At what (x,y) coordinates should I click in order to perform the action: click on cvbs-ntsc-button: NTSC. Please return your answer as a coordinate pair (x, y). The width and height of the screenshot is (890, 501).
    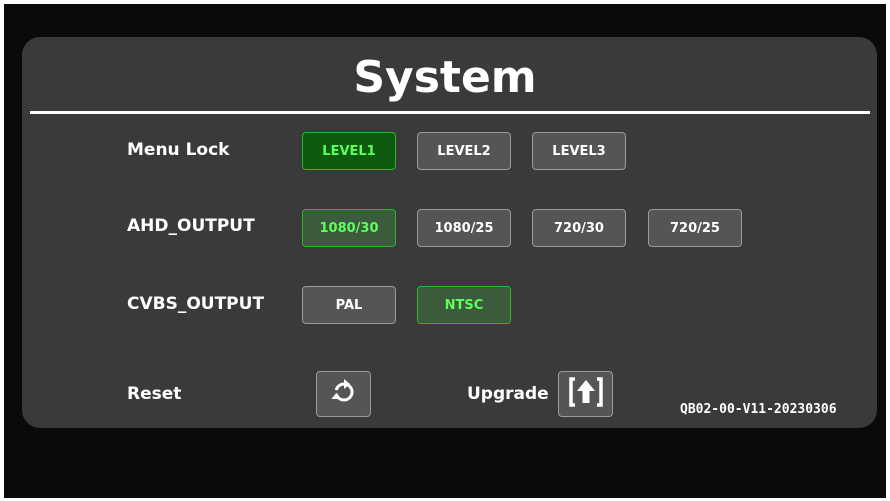
    Looking at the image, I should click on (464, 305).